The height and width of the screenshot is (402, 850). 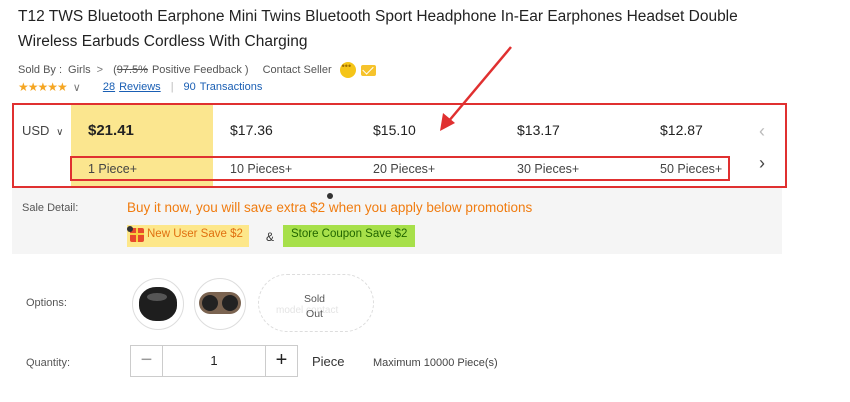 What do you see at coordinates (195, 234) in the screenshot?
I see `new-user-coupon-label: New User Save $2` at bounding box center [195, 234].